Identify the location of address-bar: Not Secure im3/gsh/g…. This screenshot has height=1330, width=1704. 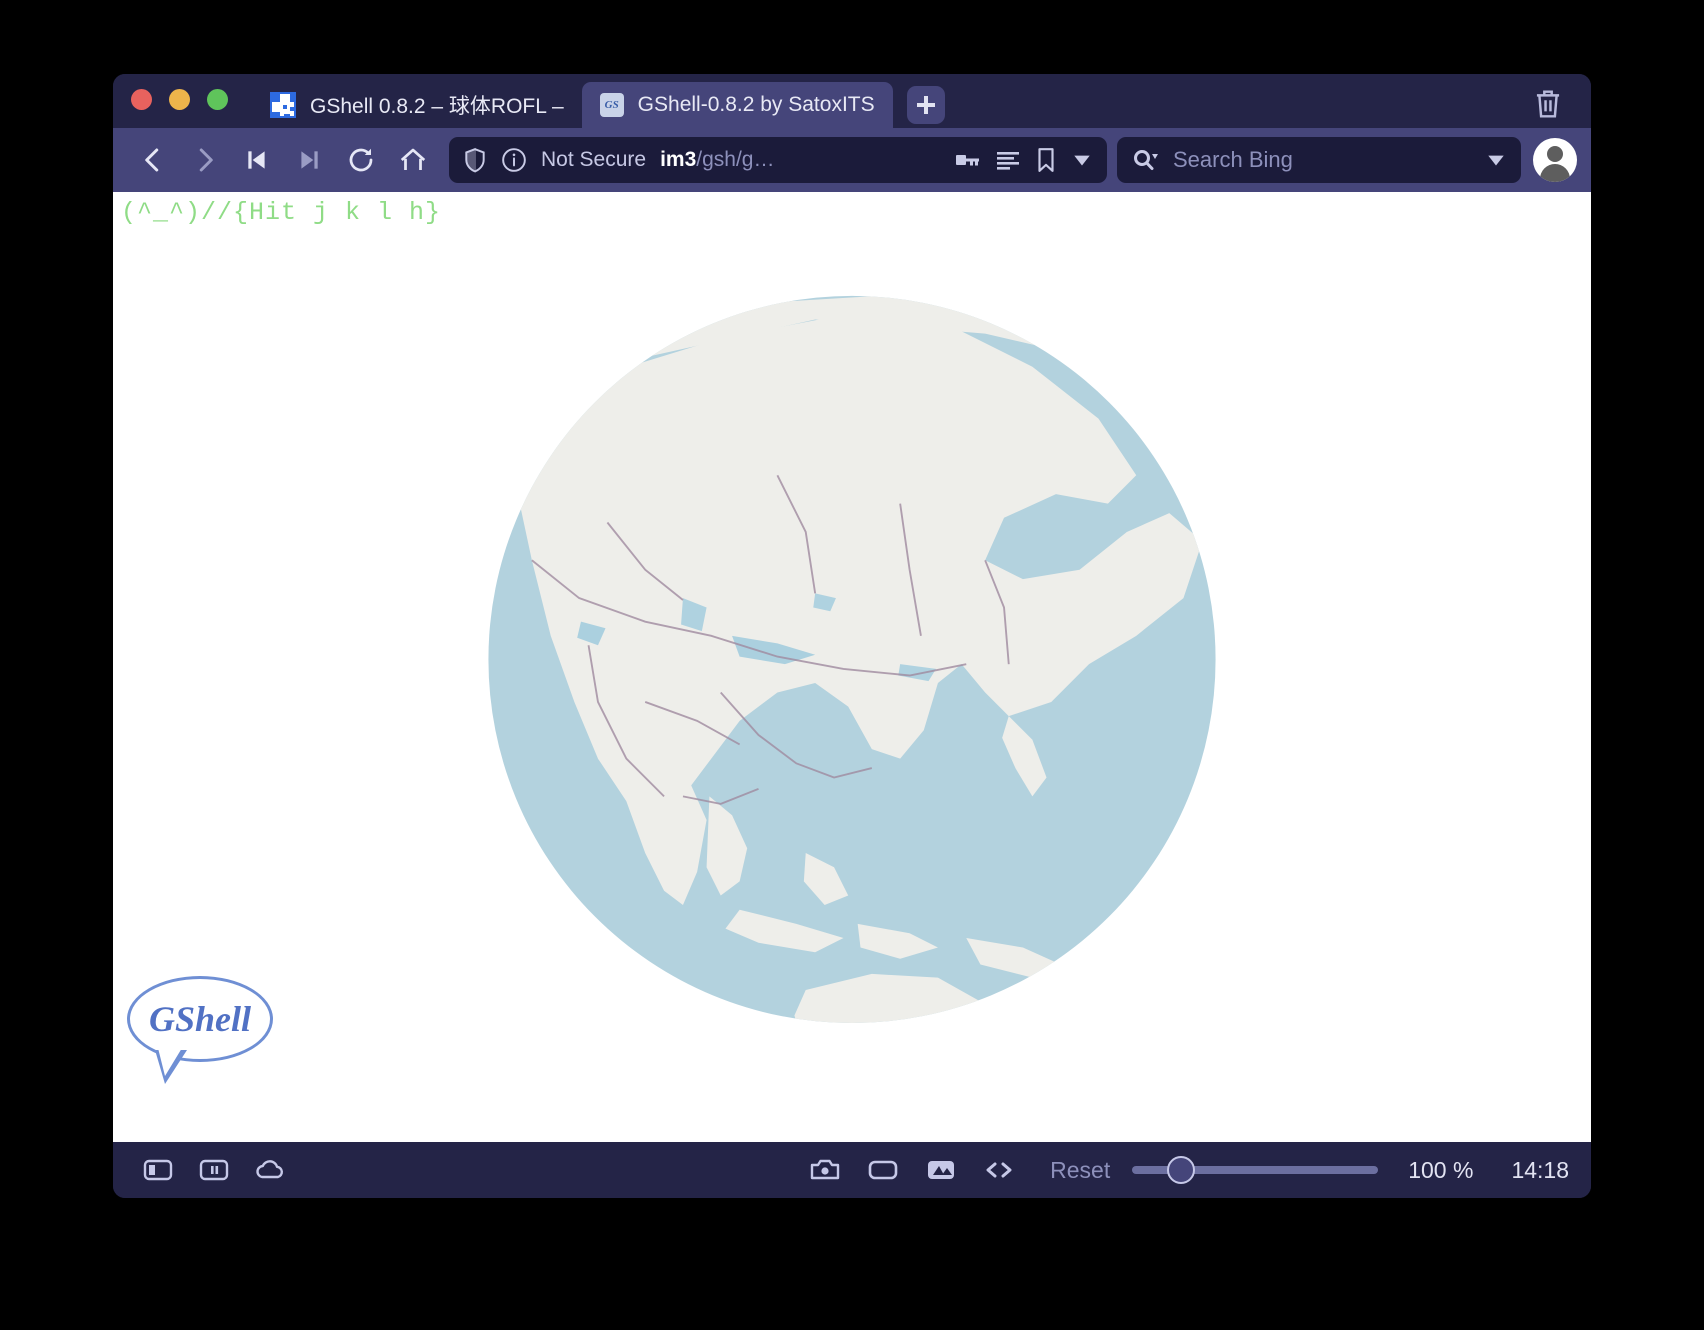
(778, 160).